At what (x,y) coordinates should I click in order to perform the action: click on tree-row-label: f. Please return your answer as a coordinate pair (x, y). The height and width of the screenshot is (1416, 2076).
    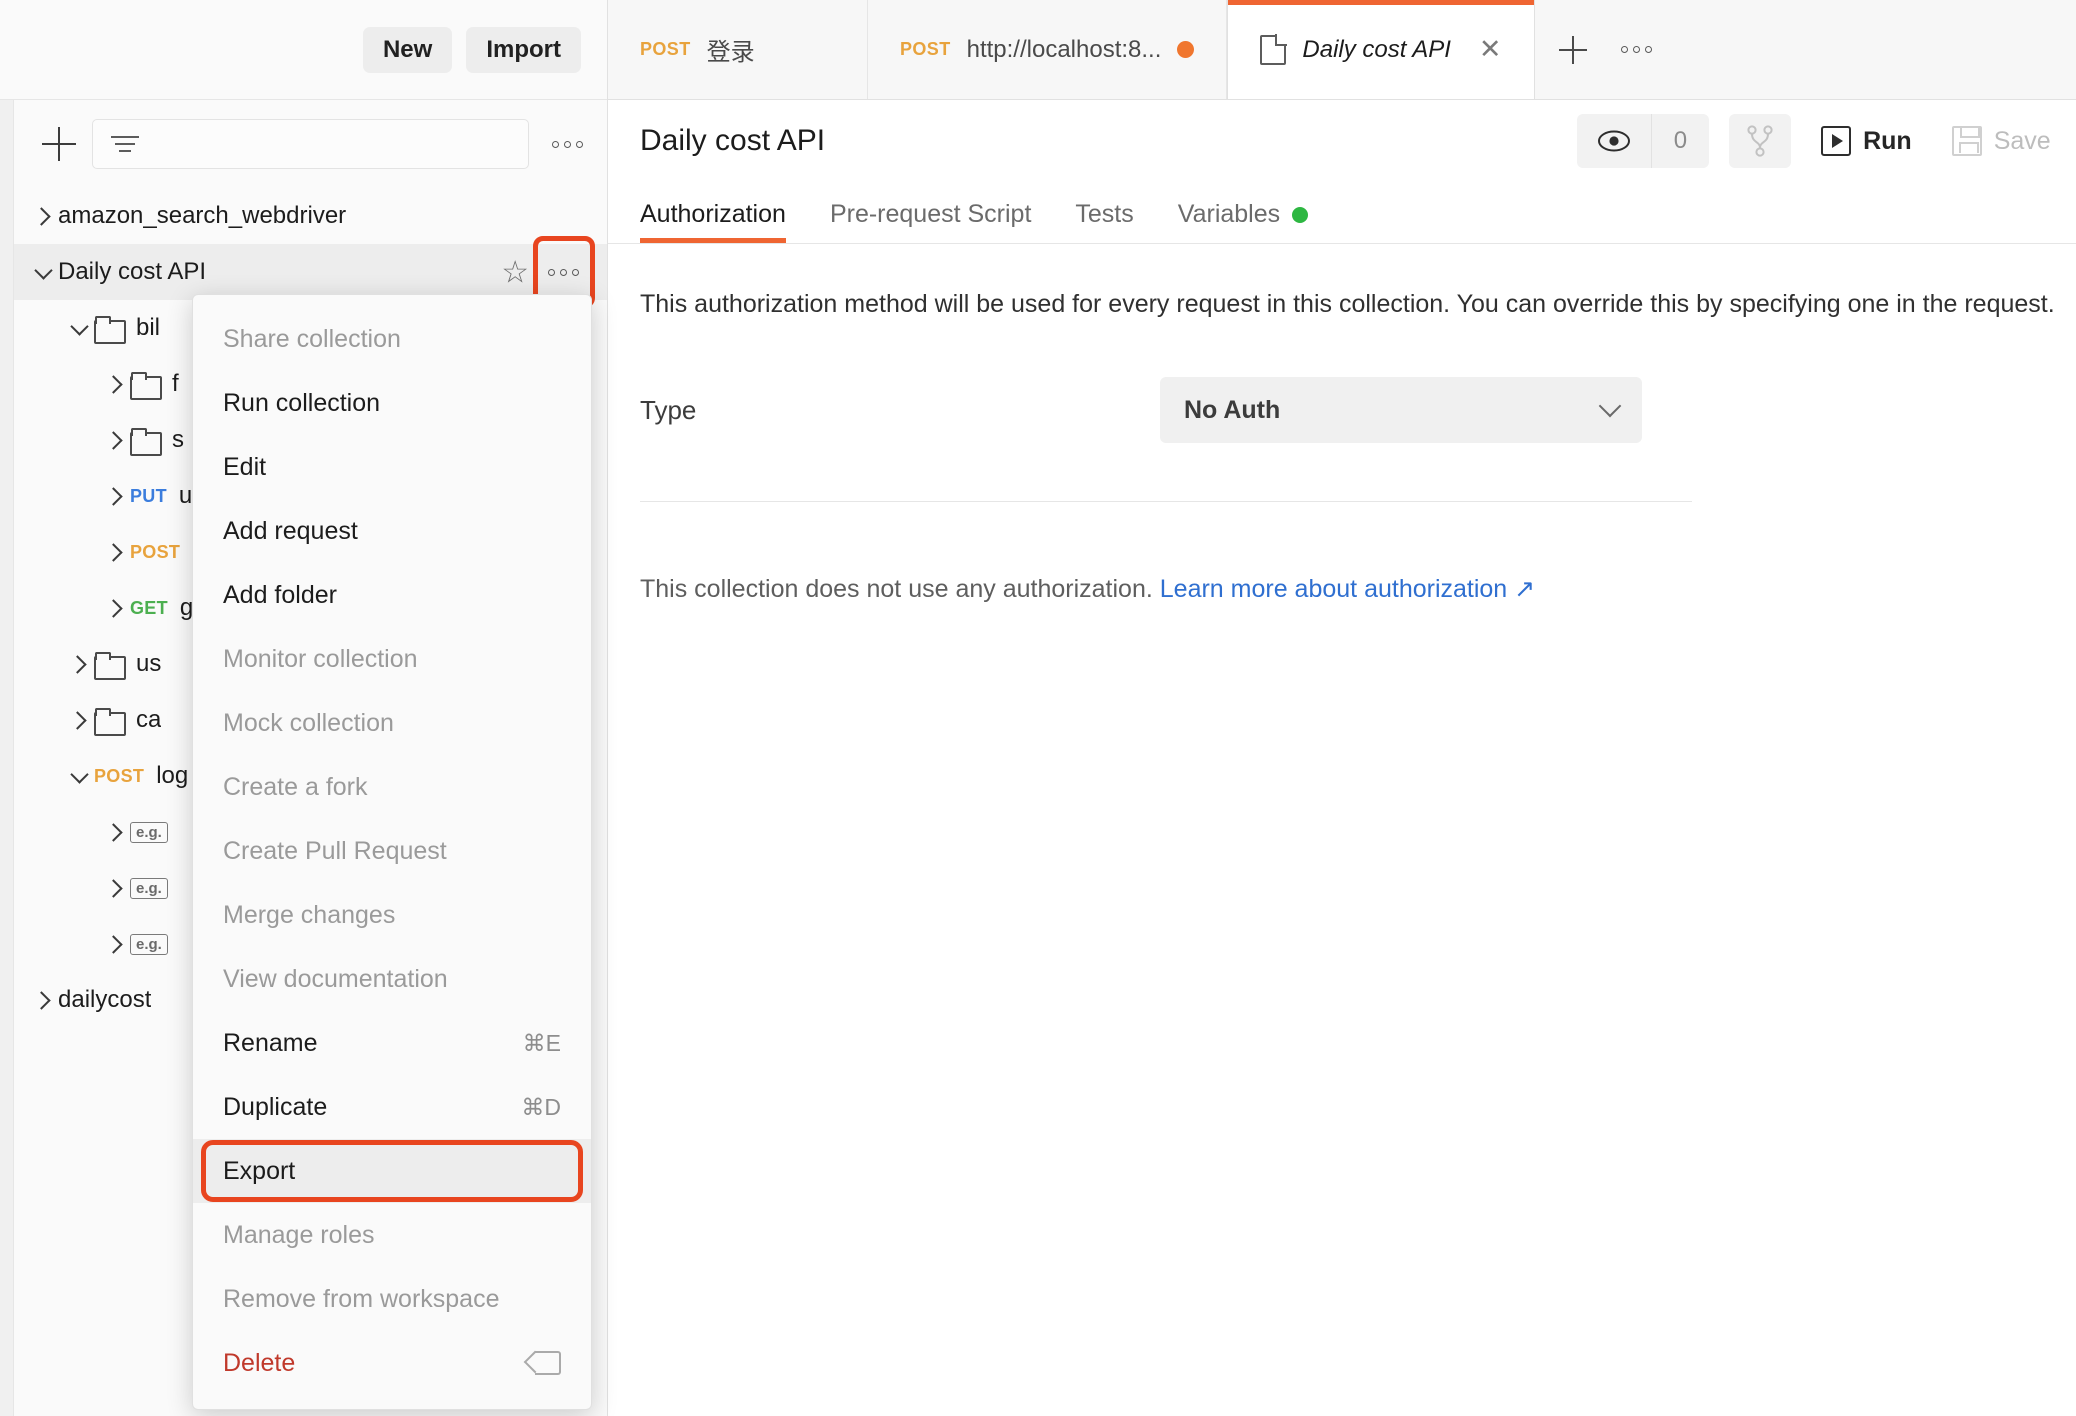
    Looking at the image, I should click on (175, 383).